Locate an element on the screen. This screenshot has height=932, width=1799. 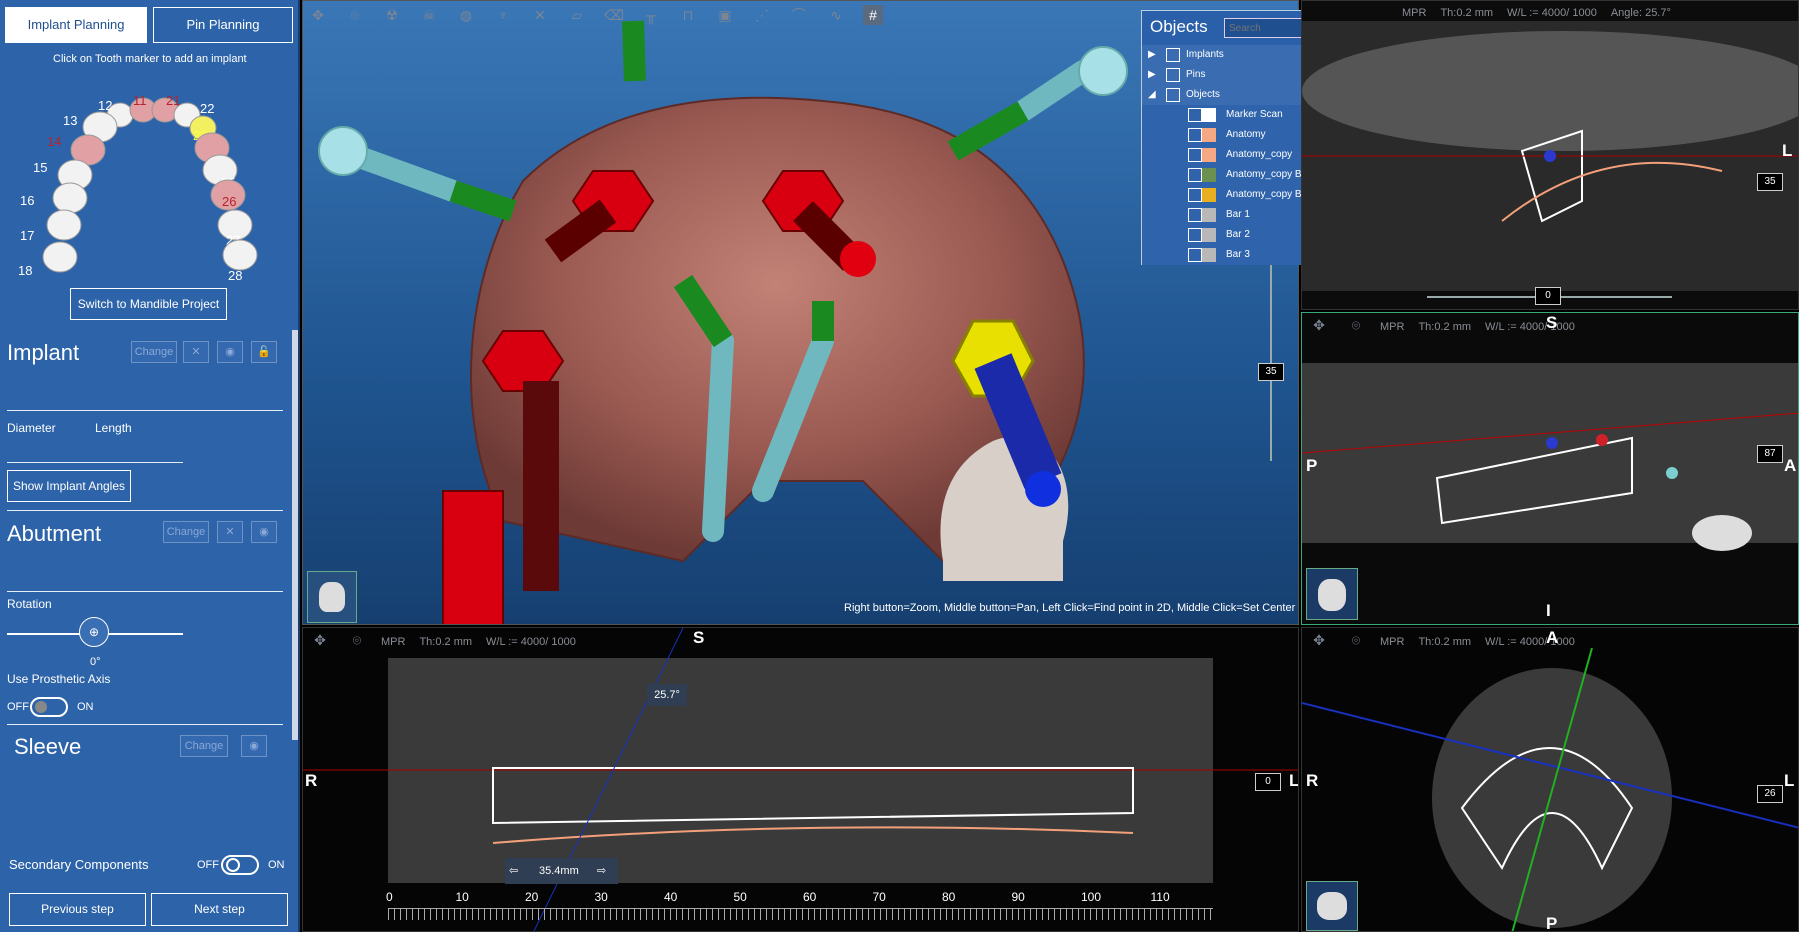
tab-implant-planning: Implant Planning is located at coordinates (76, 25).